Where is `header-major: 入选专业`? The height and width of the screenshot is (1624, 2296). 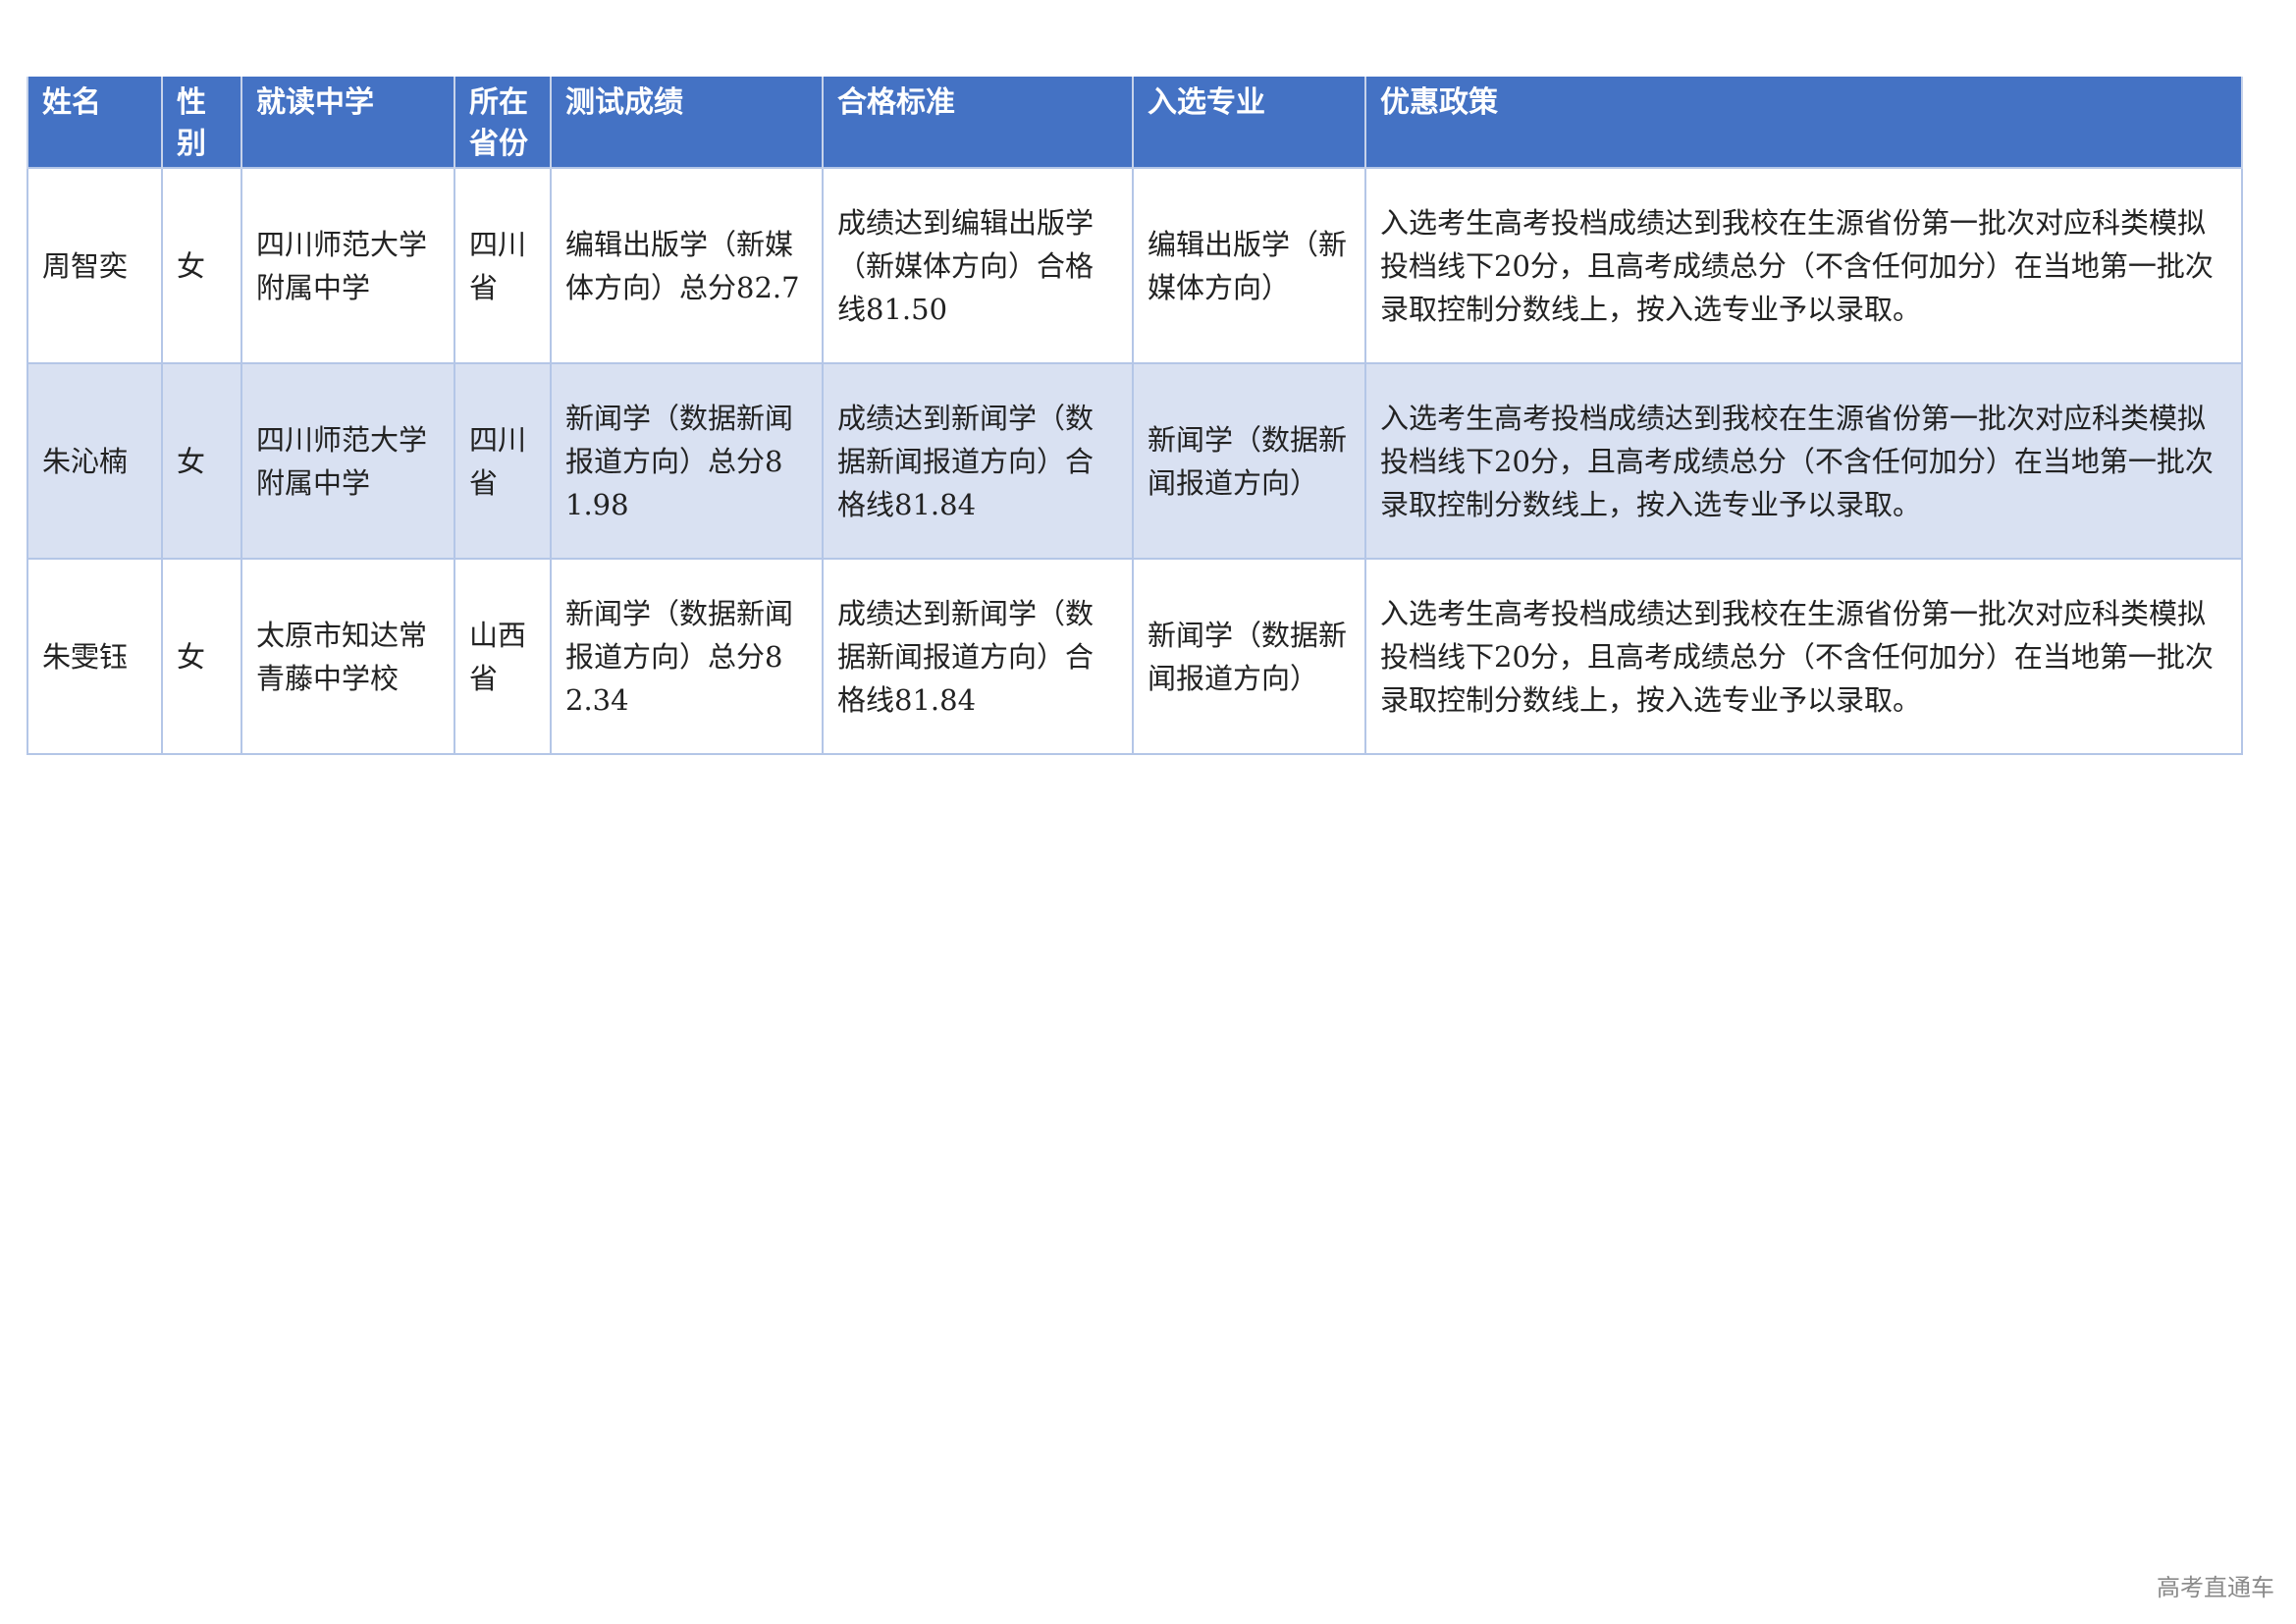 header-major: 入选专业 is located at coordinates (1249, 122).